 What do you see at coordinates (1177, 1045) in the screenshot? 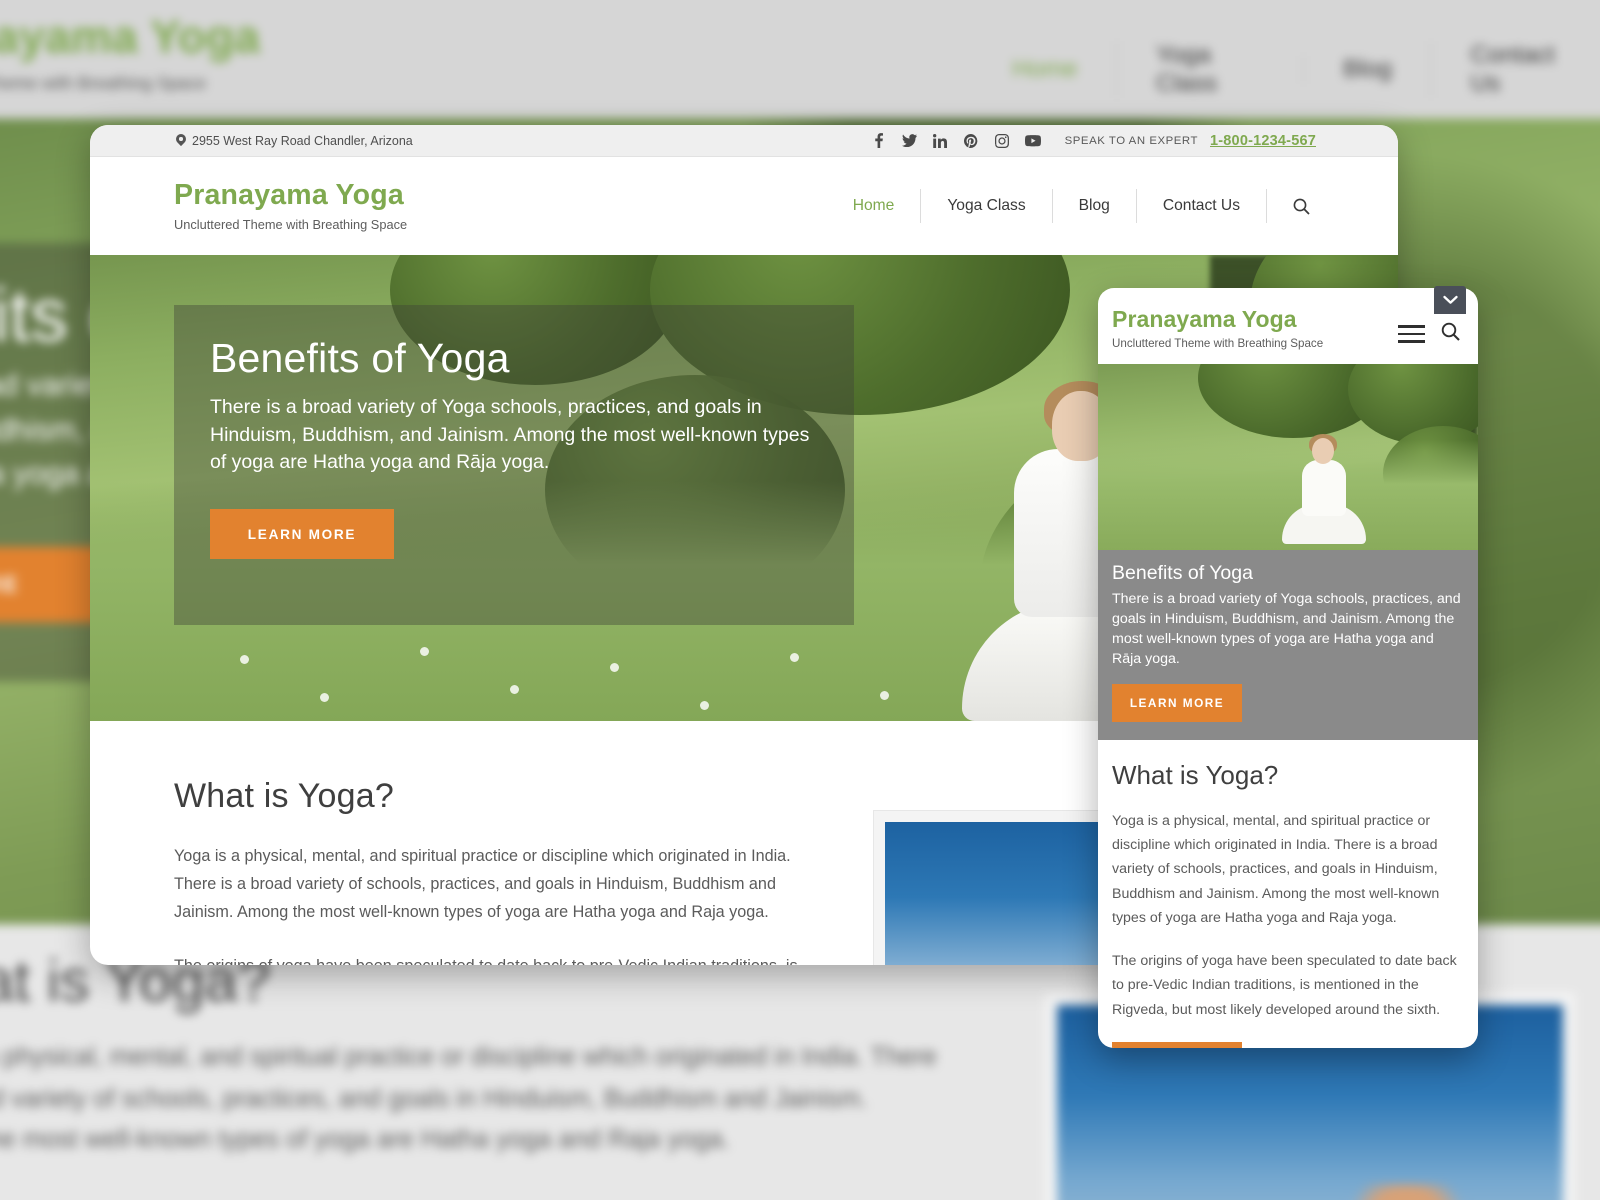
I see `mobile-article-learn-more-button: LEARN MORE` at bounding box center [1177, 1045].